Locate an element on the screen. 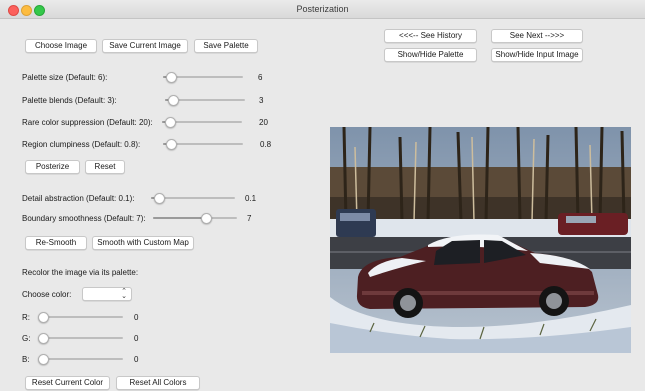 The height and width of the screenshot is (391, 645). blue-value: 0 is located at coordinates (136, 359).